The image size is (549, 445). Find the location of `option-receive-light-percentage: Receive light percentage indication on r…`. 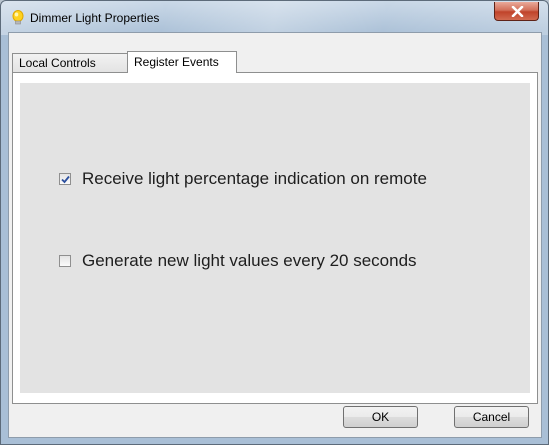

option-receive-light-percentage: Receive light percentage indication on r… is located at coordinates (243, 179).